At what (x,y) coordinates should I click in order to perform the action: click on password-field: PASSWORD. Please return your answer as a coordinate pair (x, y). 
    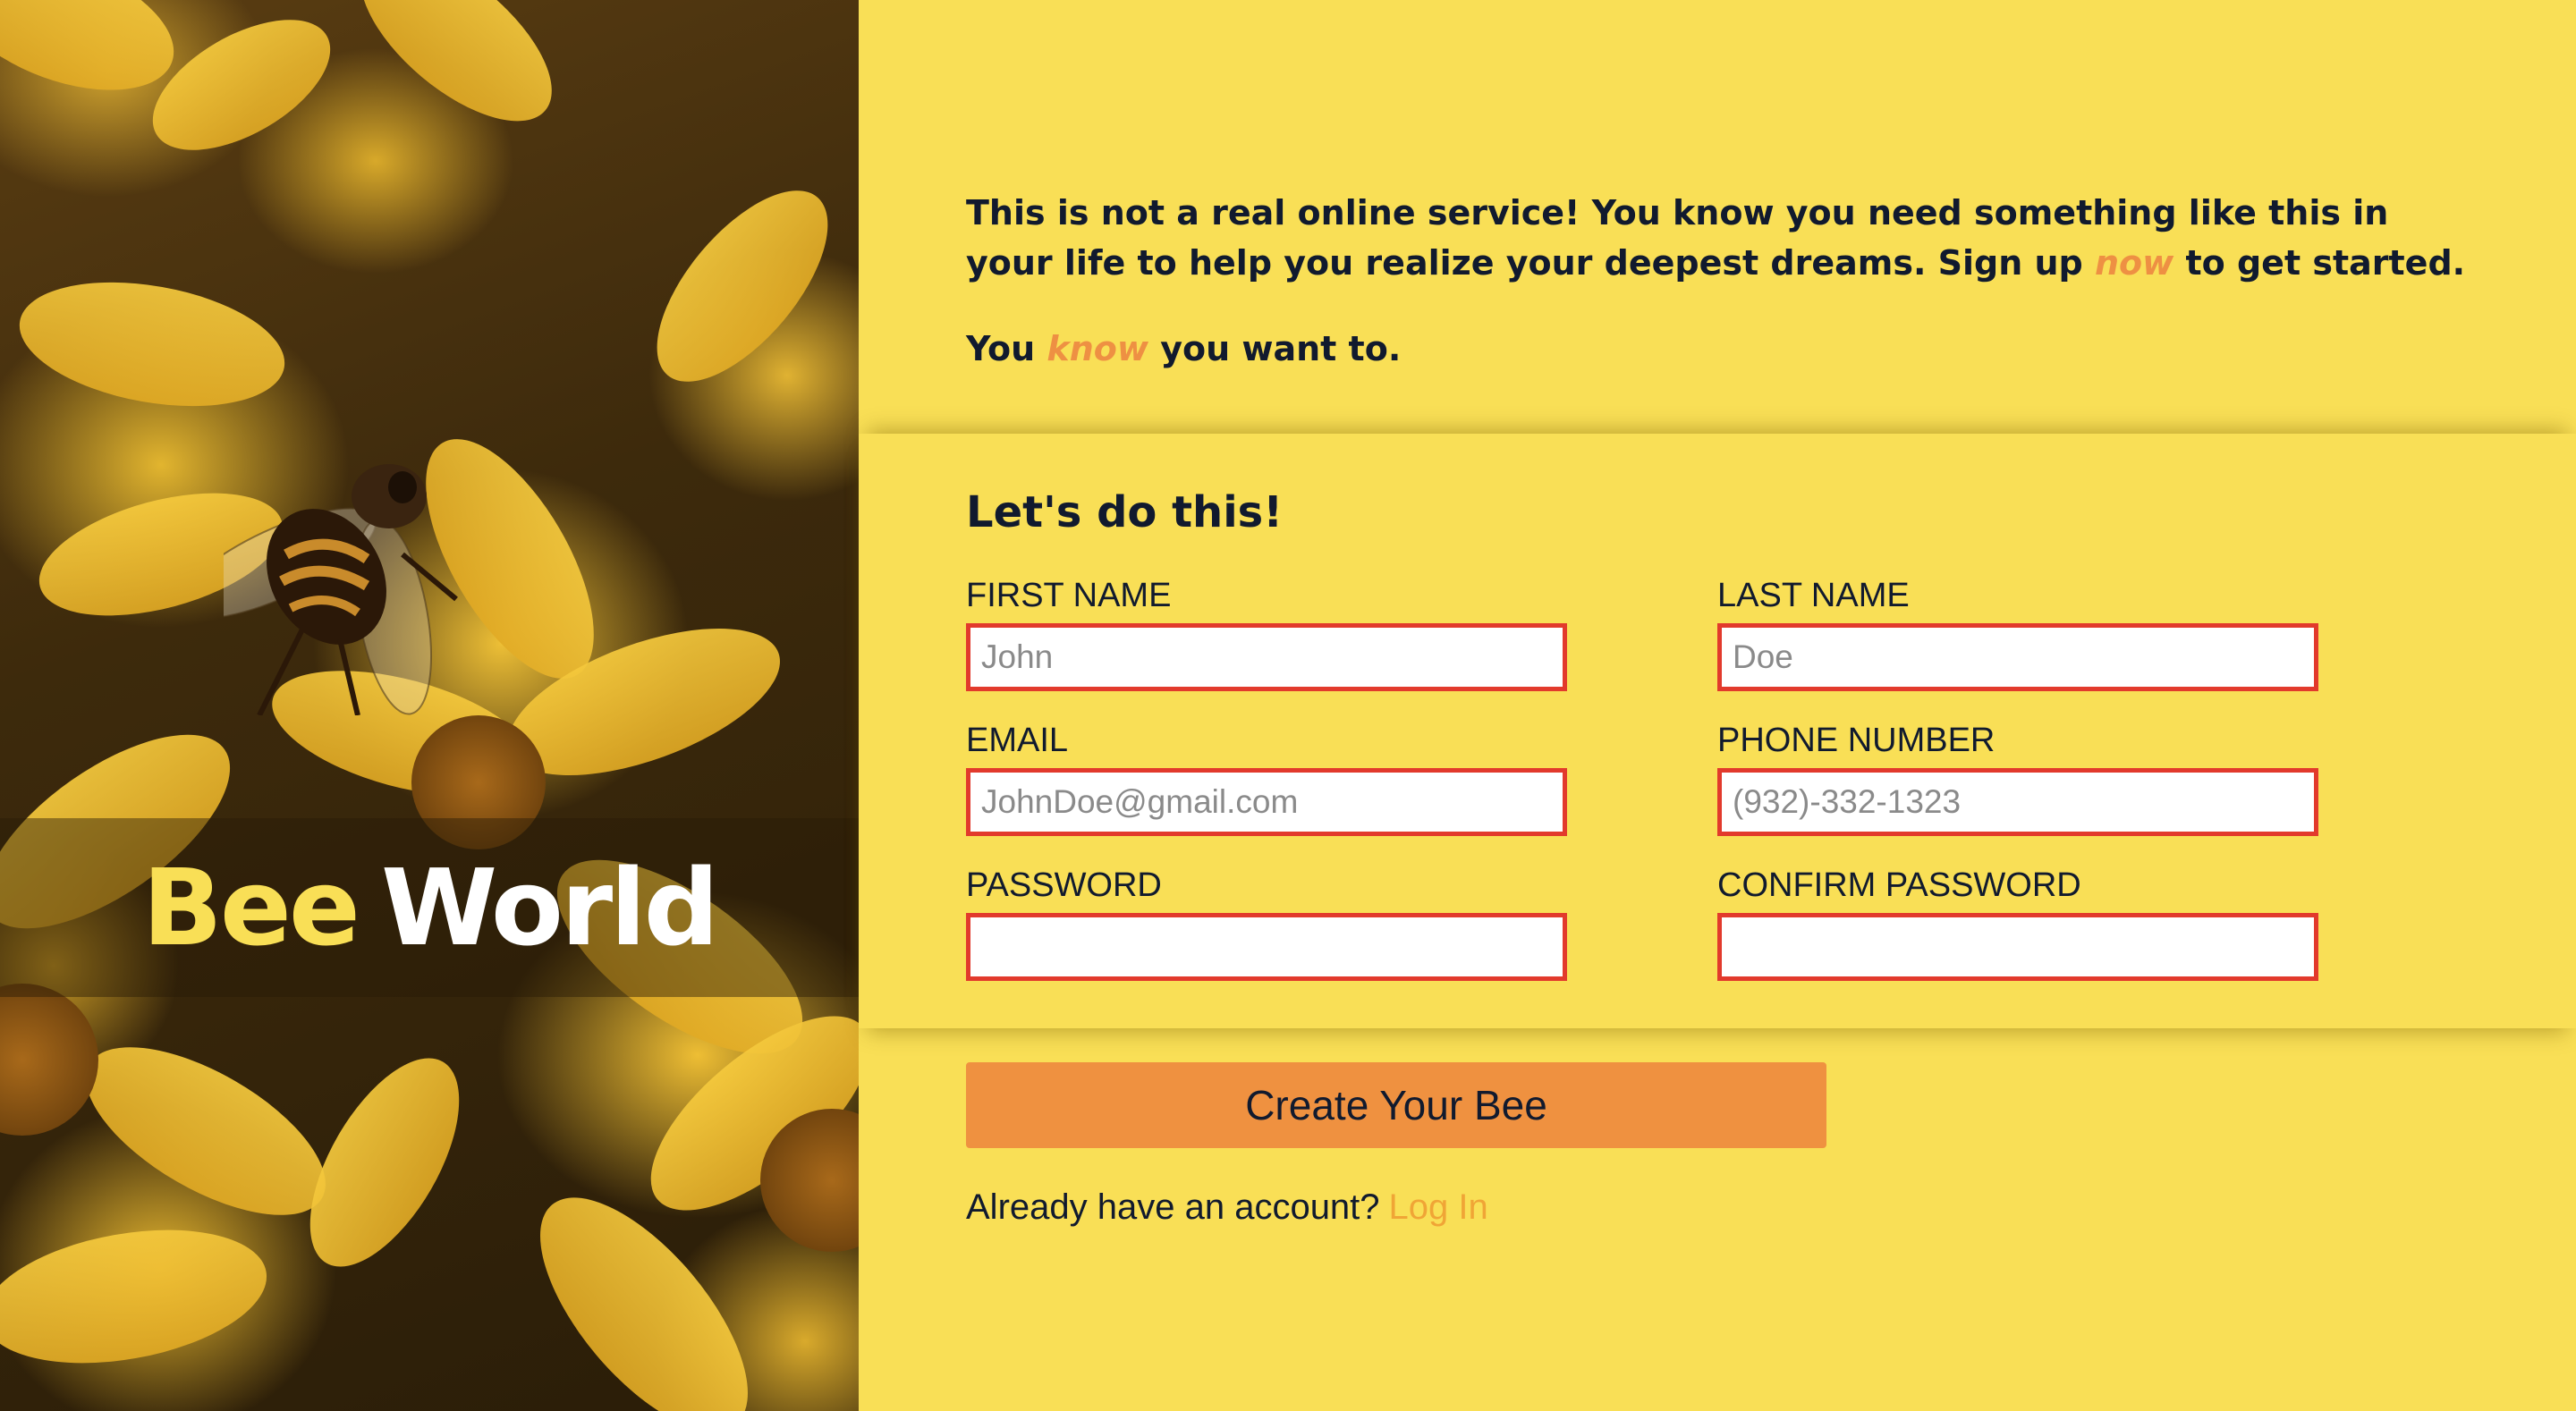
    Looking at the image, I should click on (1266, 923).